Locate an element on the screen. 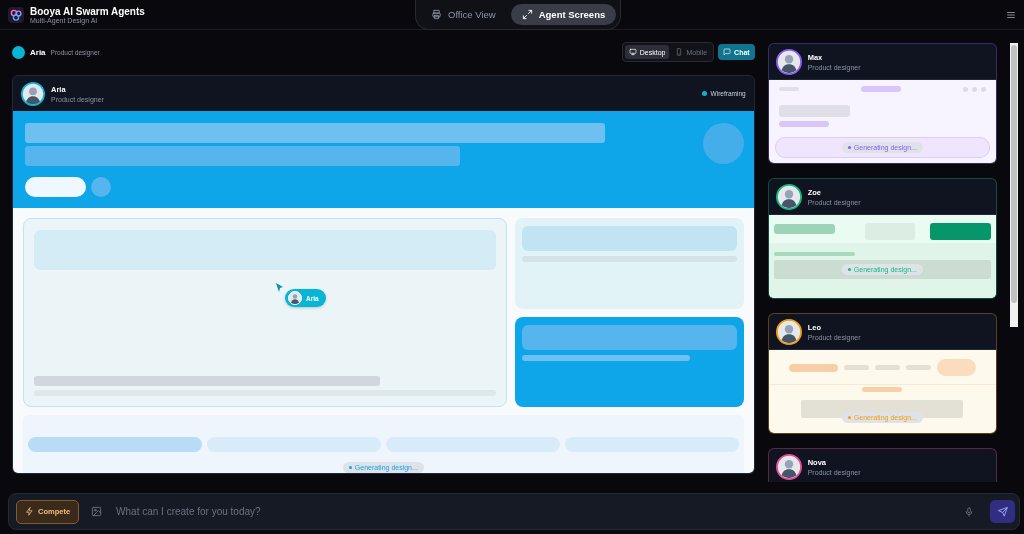  prompt-input: What can I create for you today? is located at coordinates (535, 511).